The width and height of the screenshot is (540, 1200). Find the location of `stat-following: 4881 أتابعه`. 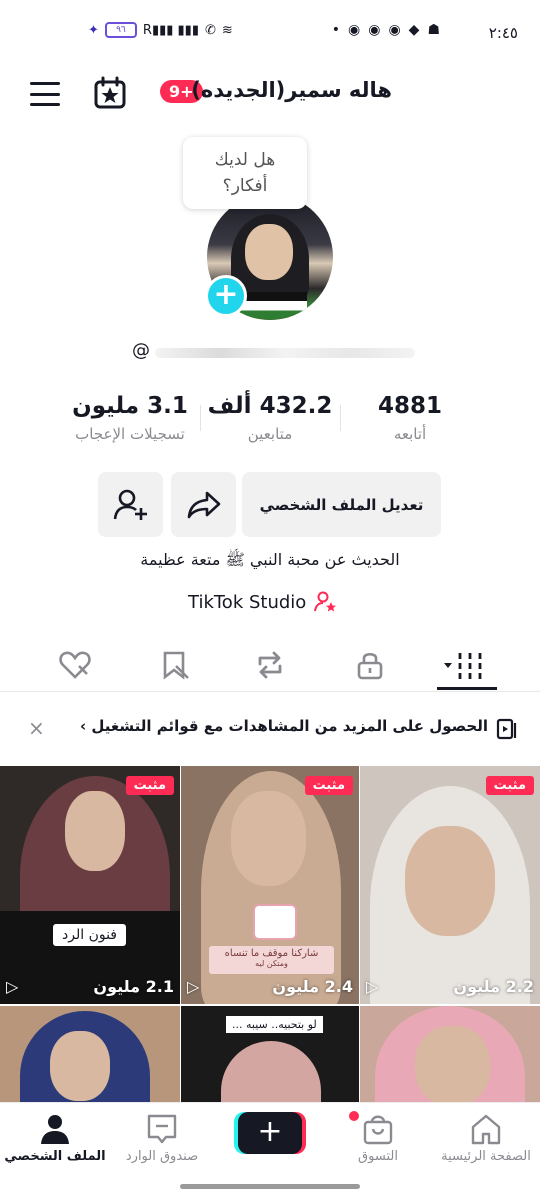

stat-following: 4881 أتابعه is located at coordinates (410, 418).